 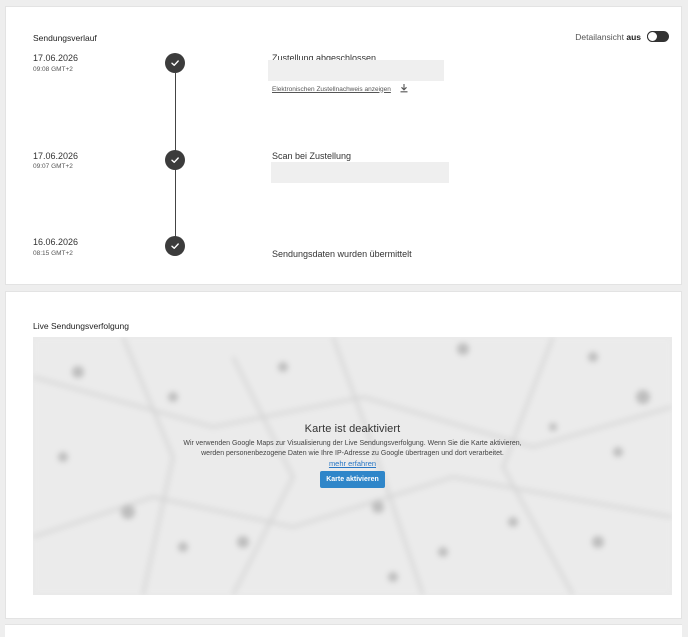 I want to click on map-heading: Karte ist deaktiviert, so click(x=352, y=429).